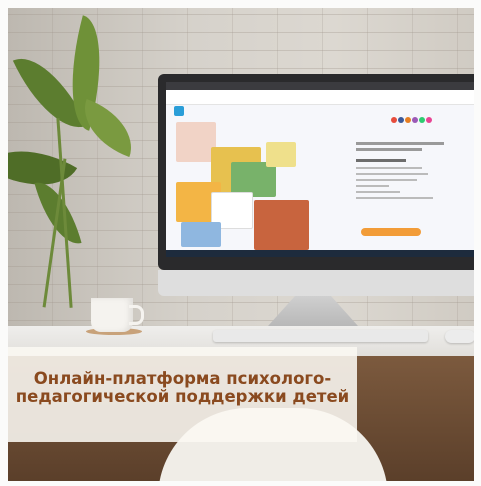 The width and height of the screenshot is (481, 486). What do you see at coordinates (179, 111) in the screenshot?
I see `site-logo-icon` at bounding box center [179, 111].